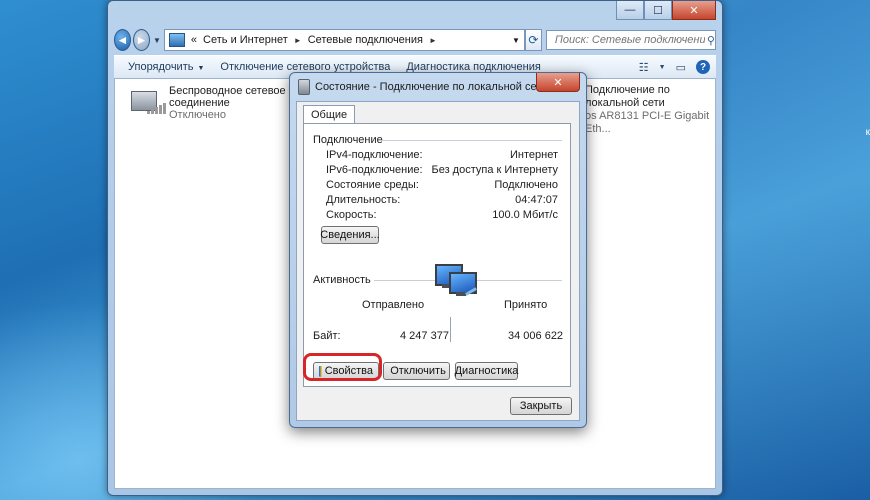 The width and height of the screenshot is (870, 500). I want to click on field-duration: Длительность: 04:47:07, so click(442, 200).